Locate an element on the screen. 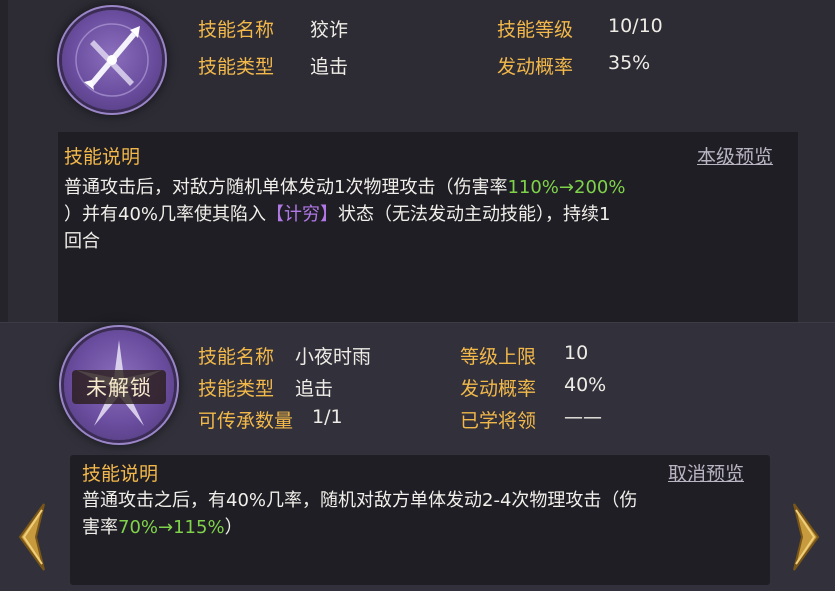 The height and width of the screenshot is (591, 835). skill-icon-locked: 未解锁 is located at coordinates (119, 385).